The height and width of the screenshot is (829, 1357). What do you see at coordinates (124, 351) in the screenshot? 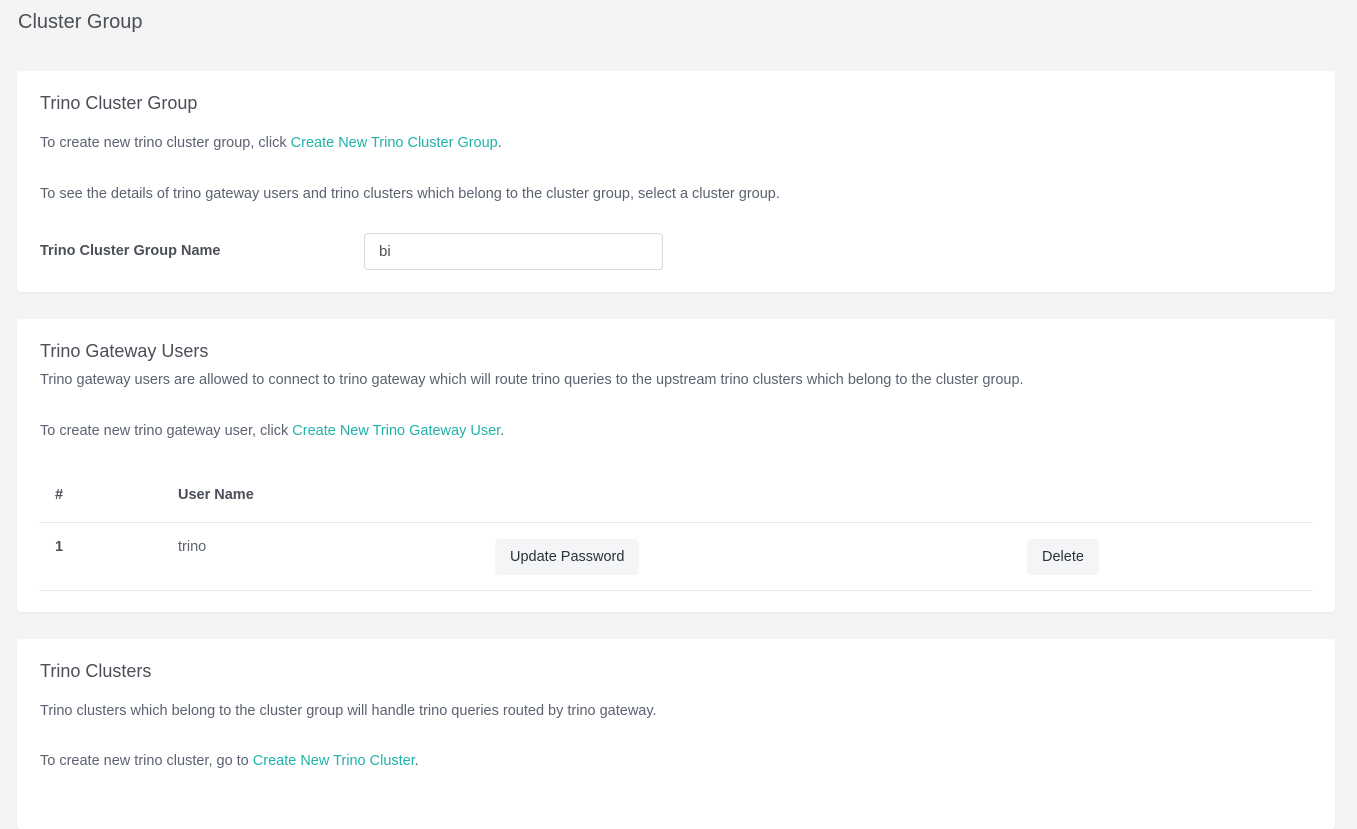
I see `gateway-users-card-title: Trino Gateway Users` at bounding box center [124, 351].